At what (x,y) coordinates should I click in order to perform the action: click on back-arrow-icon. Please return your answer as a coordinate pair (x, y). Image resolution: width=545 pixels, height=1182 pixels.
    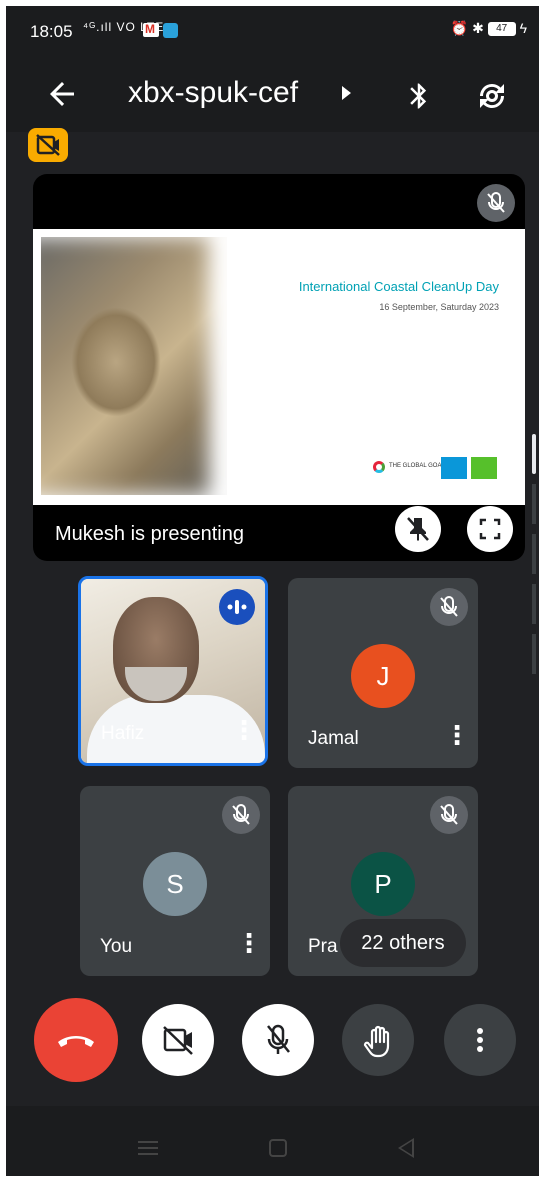
    Looking at the image, I should click on (62, 94).